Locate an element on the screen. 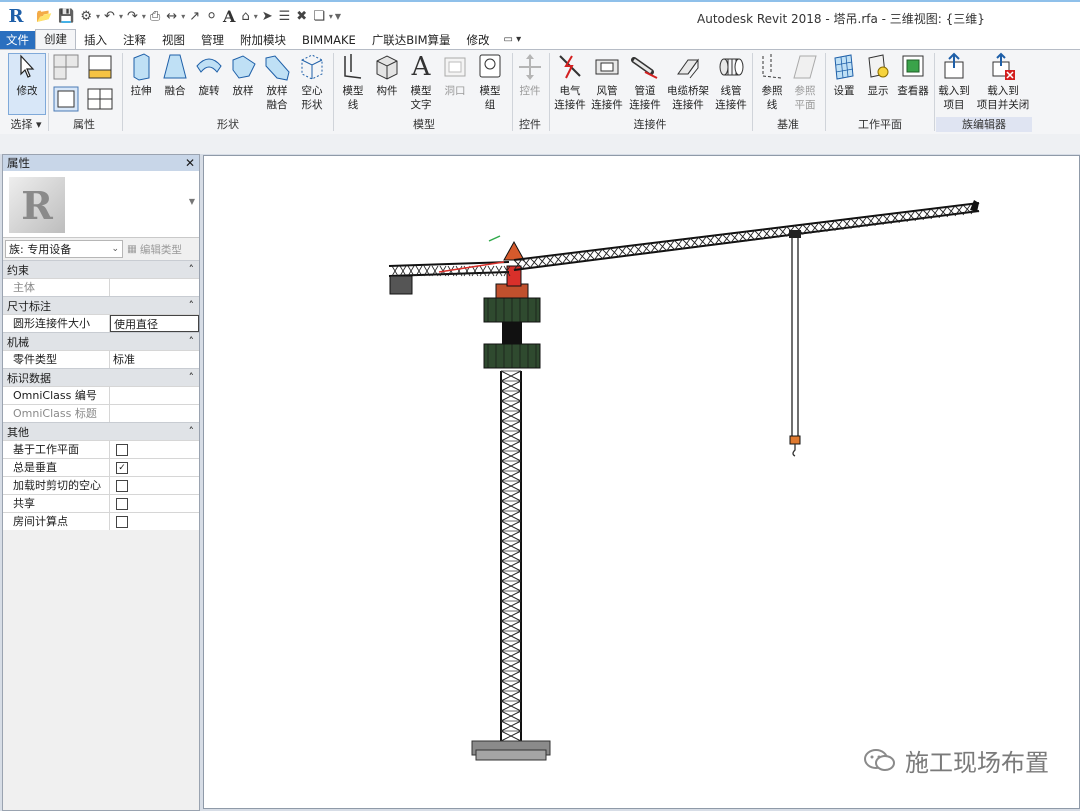  property-category: 尺寸标注 ˄ is located at coordinates (101, 305).